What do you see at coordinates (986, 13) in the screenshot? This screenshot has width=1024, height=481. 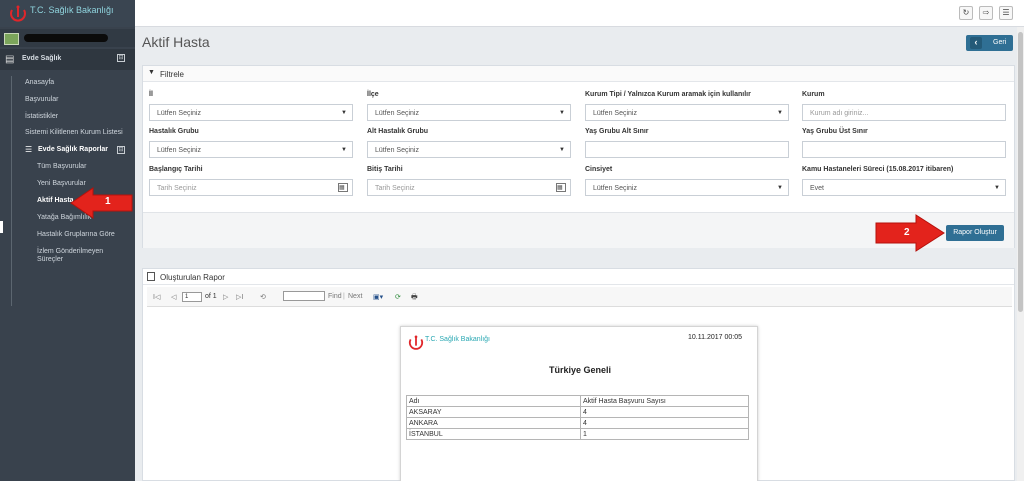 I see `logout-button: ⇨` at bounding box center [986, 13].